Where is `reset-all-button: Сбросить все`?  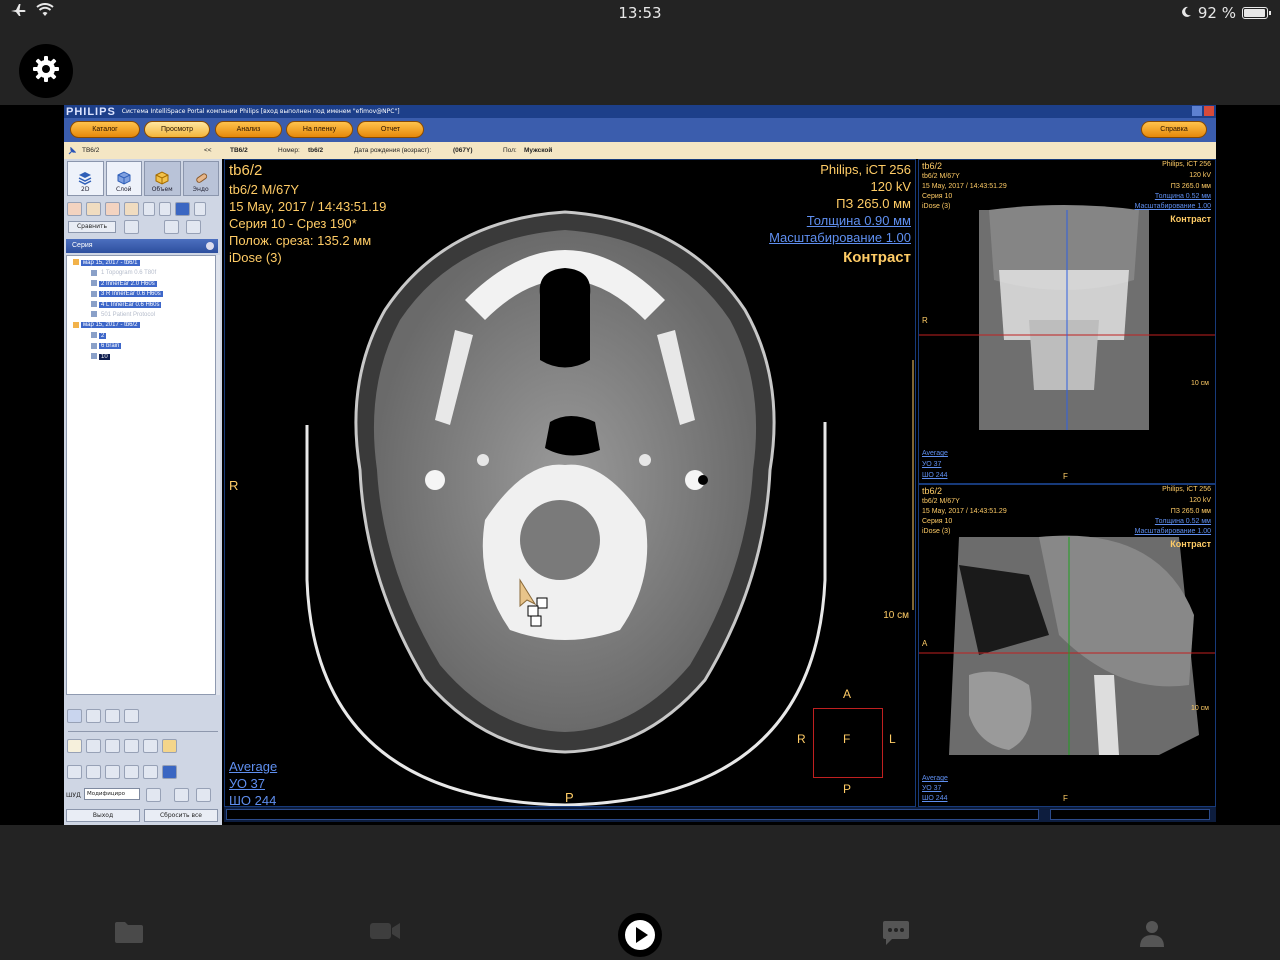
reset-all-button: Сбросить все is located at coordinates (181, 815).